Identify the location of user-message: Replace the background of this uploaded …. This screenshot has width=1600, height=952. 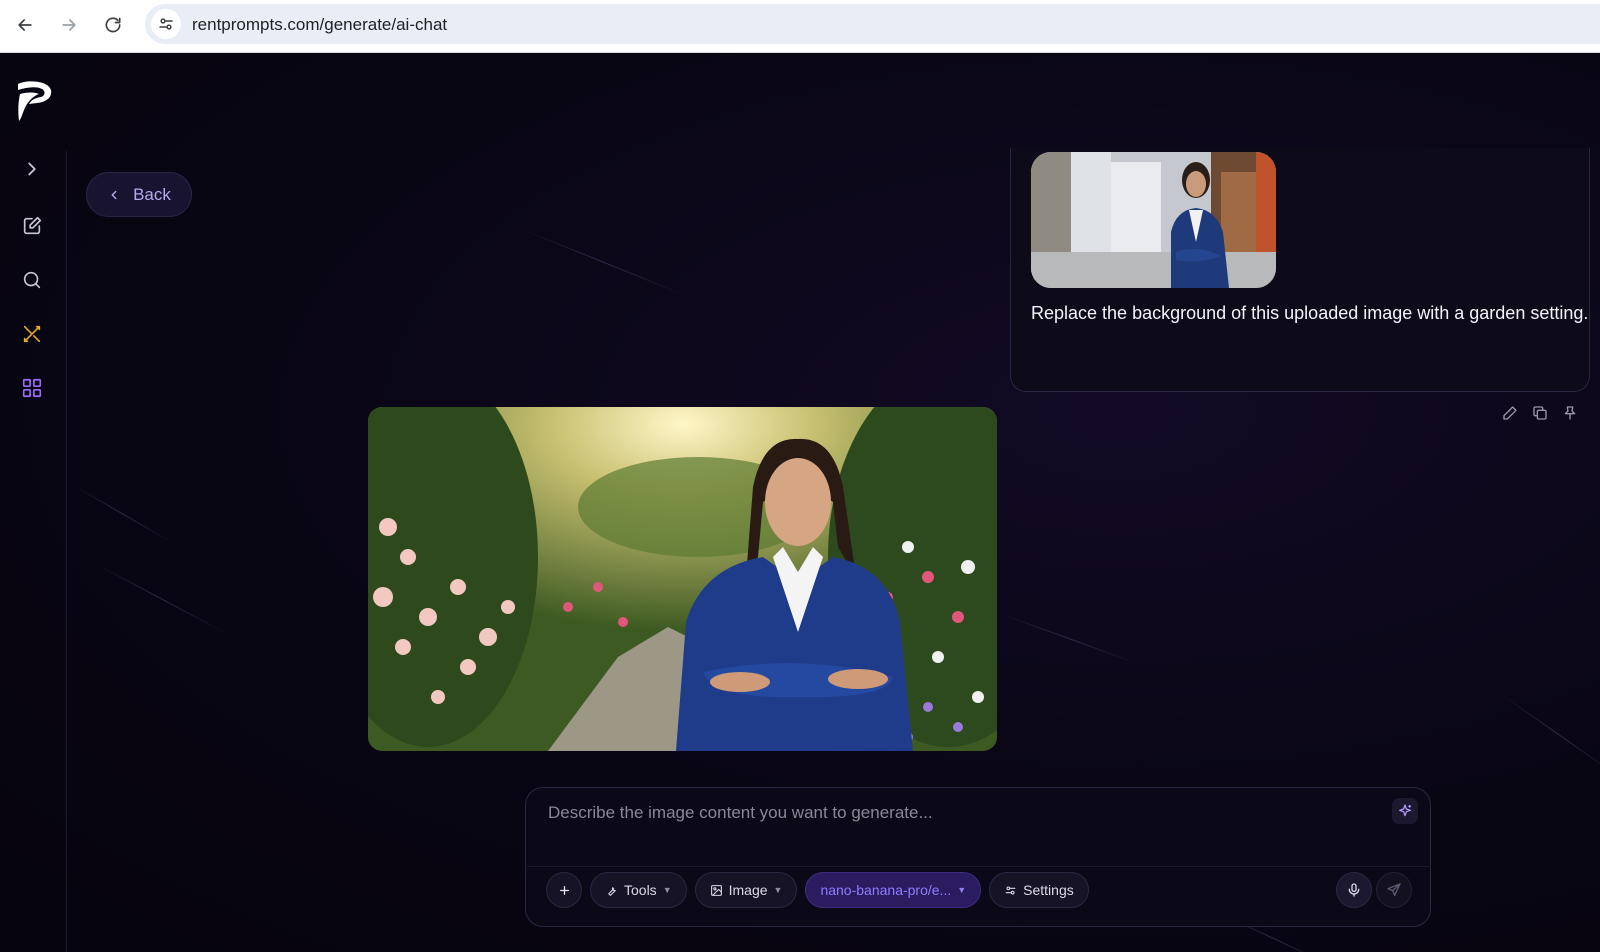
(1300, 270).